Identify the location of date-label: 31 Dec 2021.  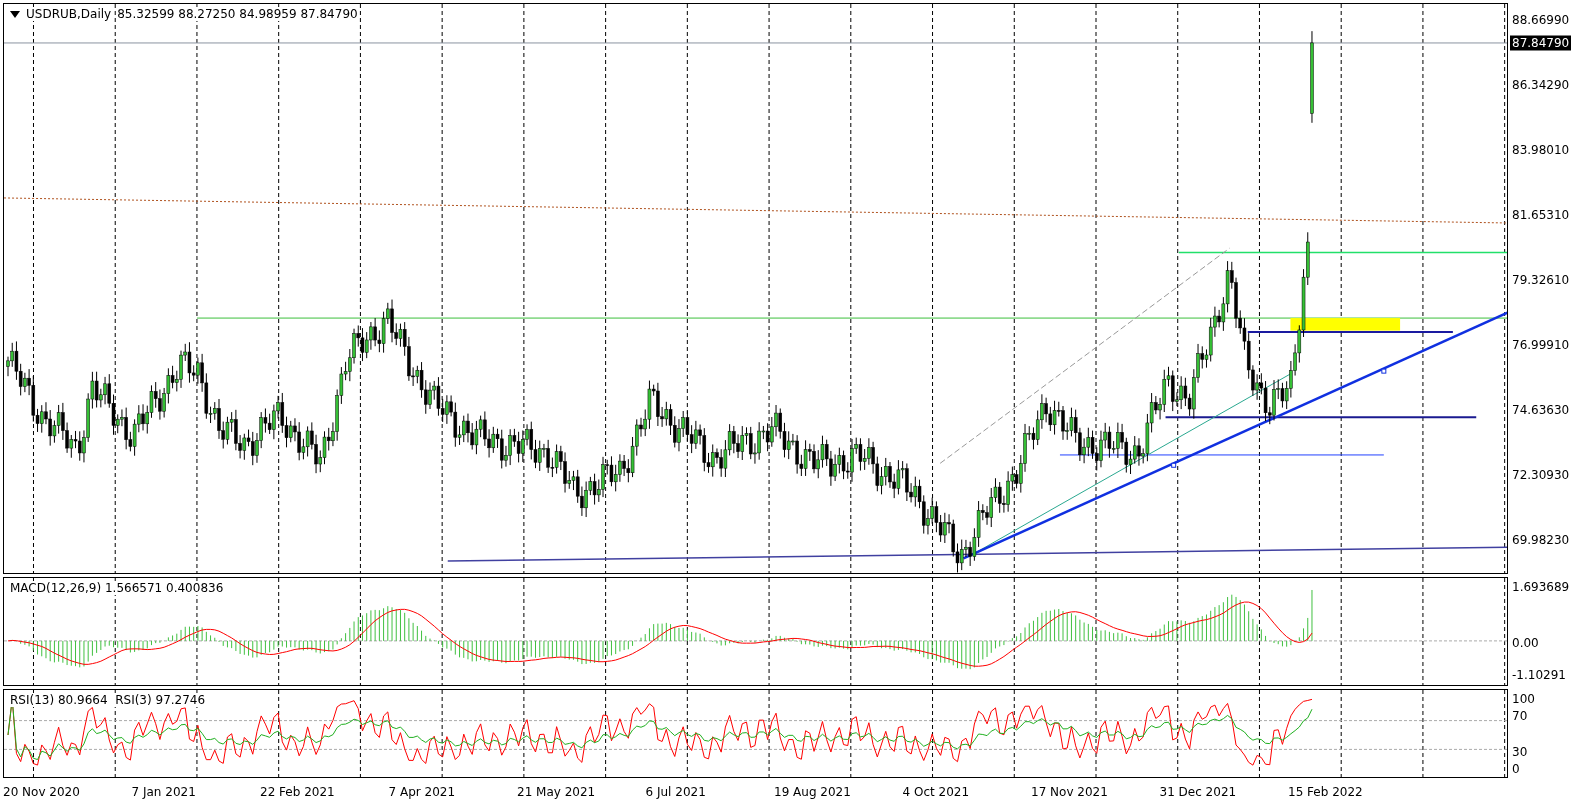
(1198, 792).